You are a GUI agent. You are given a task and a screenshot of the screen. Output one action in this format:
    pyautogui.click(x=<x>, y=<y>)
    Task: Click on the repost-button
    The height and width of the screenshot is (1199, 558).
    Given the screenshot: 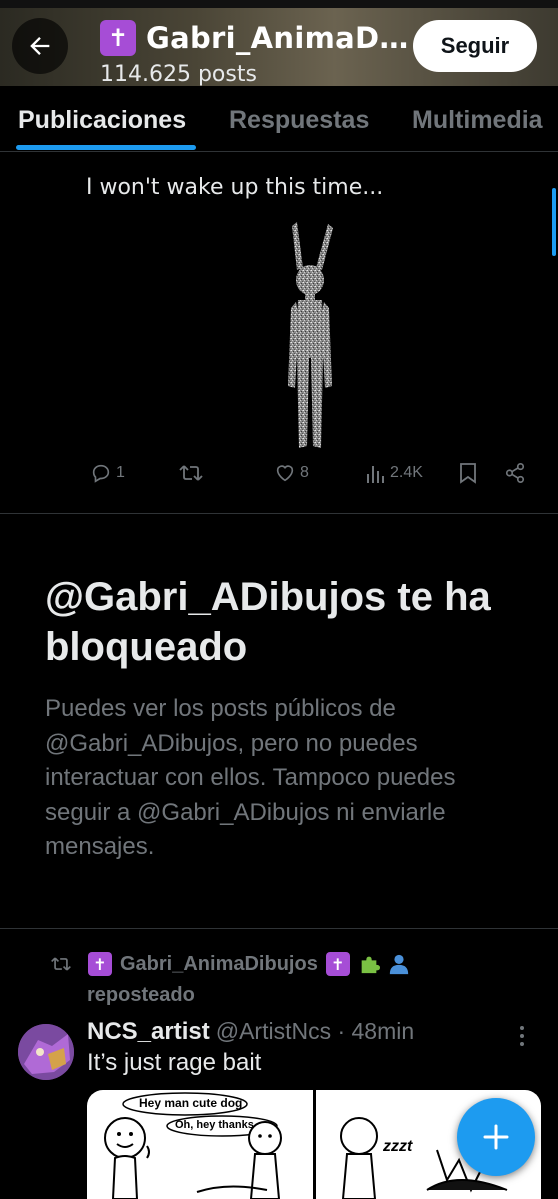 What is the action you would take?
    pyautogui.click(x=191, y=473)
    